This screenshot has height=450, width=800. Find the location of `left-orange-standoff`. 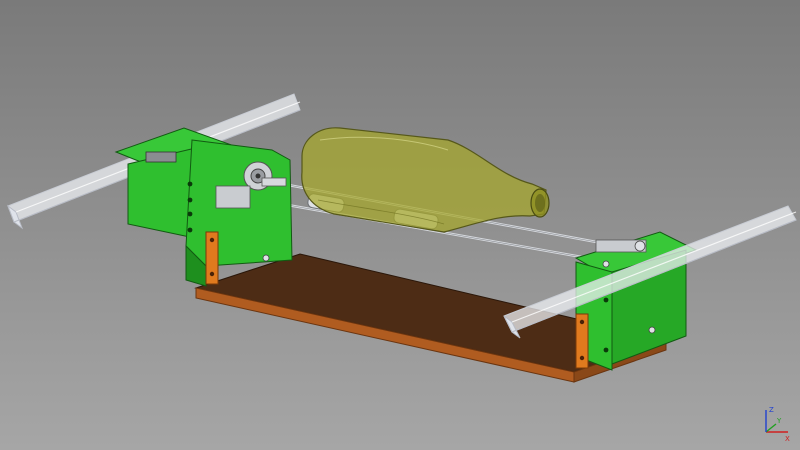

left-orange-standoff is located at coordinates (212, 258).